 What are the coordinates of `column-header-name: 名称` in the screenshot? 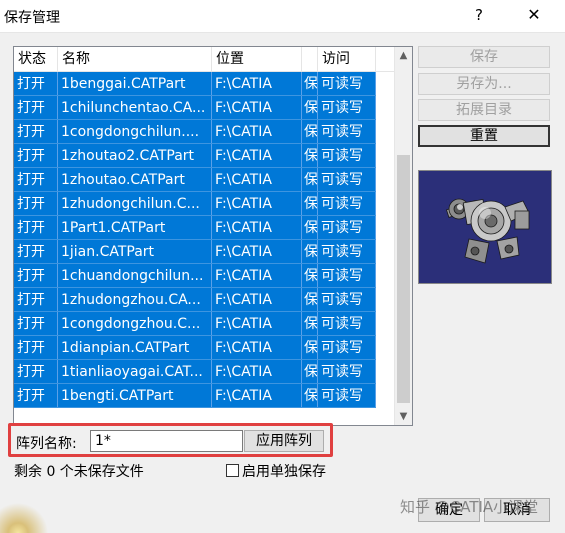 It's located at (135, 59).